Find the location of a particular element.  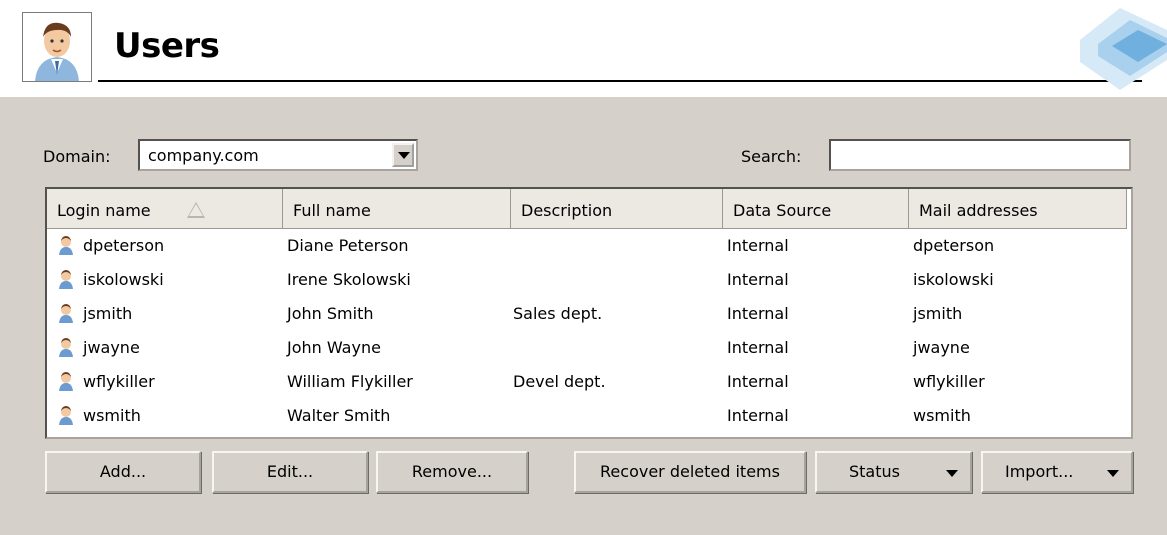

domain-dropdown-button is located at coordinates (403, 155).